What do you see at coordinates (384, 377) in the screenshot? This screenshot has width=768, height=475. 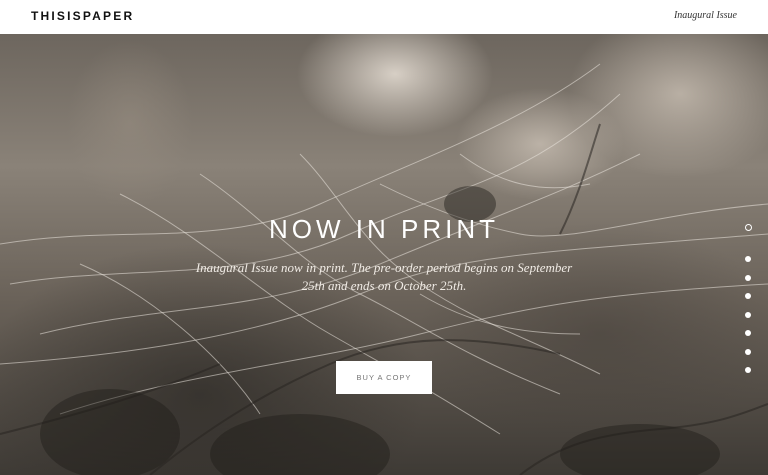 I see `buy-a-copy-button: BUY A COPY` at bounding box center [384, 377].